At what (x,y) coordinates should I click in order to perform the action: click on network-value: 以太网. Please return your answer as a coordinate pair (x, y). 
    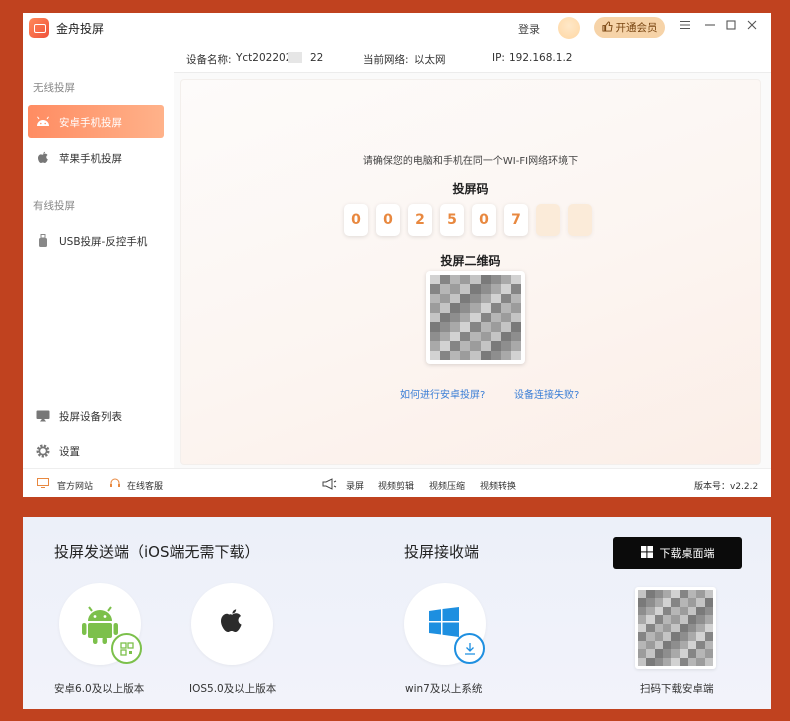
    Looking at the image, I should click on (430, 60).